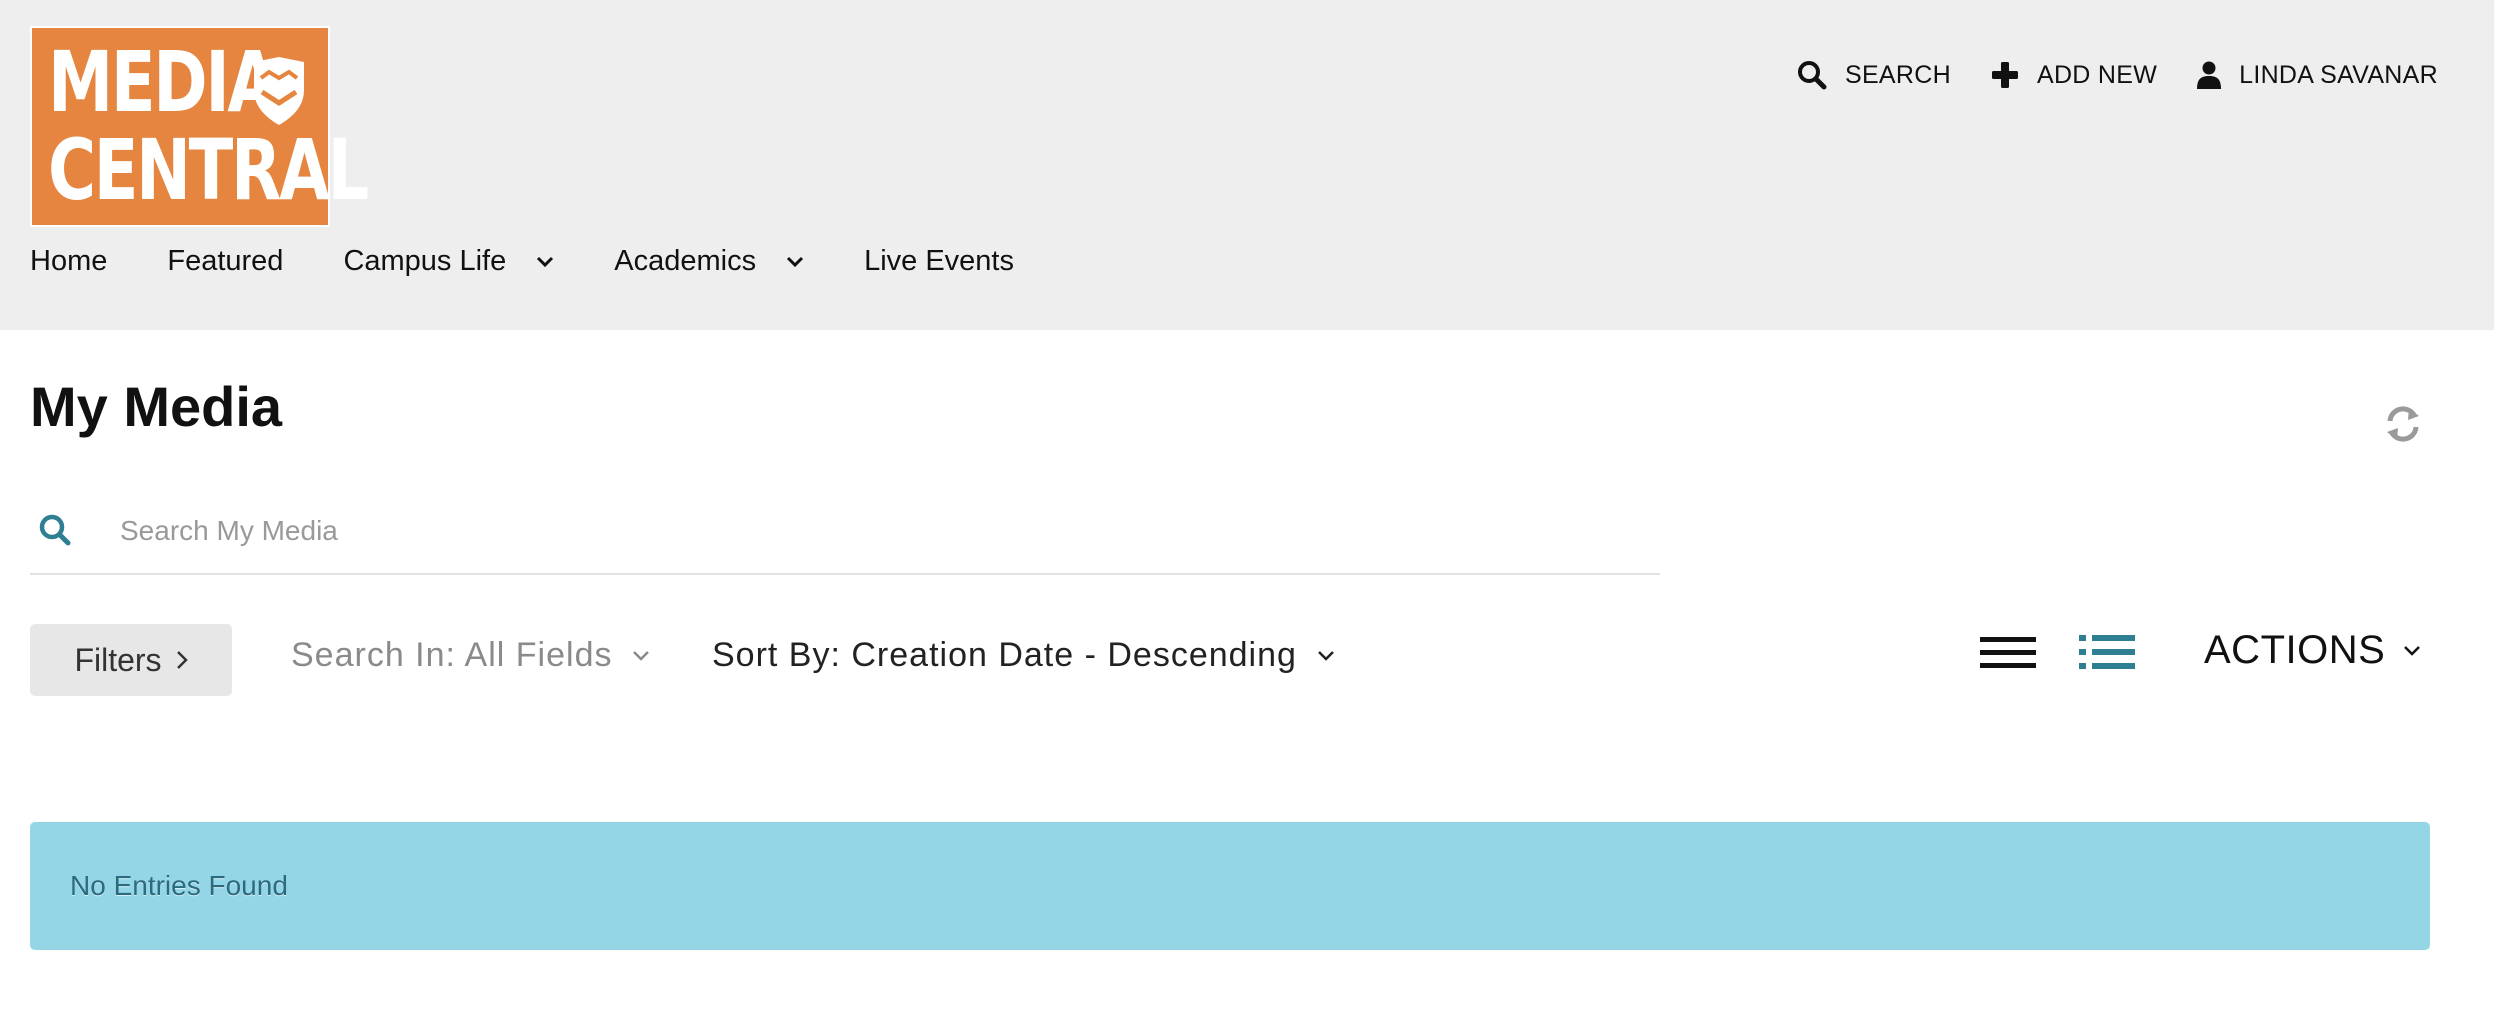  I want to click on add-new-button: ADD NEW, so click(2074, 75).